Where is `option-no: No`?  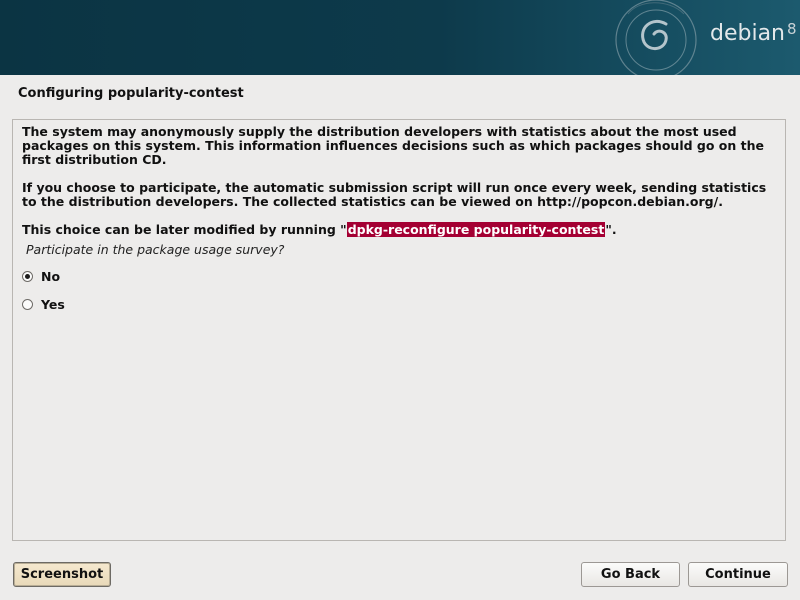
option-no: No is located at coordinates (41, 276).